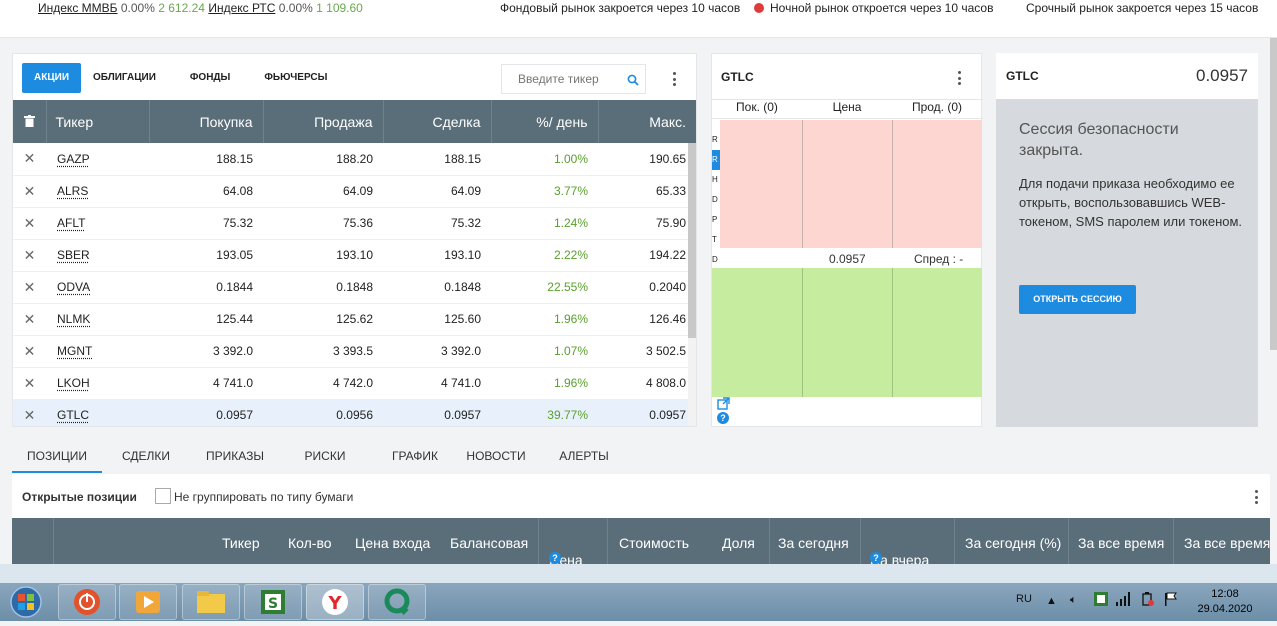  Describe the element at coordinates (813, 543) in the screenshot. I see `pos-col-today: За сегодня` at that location.